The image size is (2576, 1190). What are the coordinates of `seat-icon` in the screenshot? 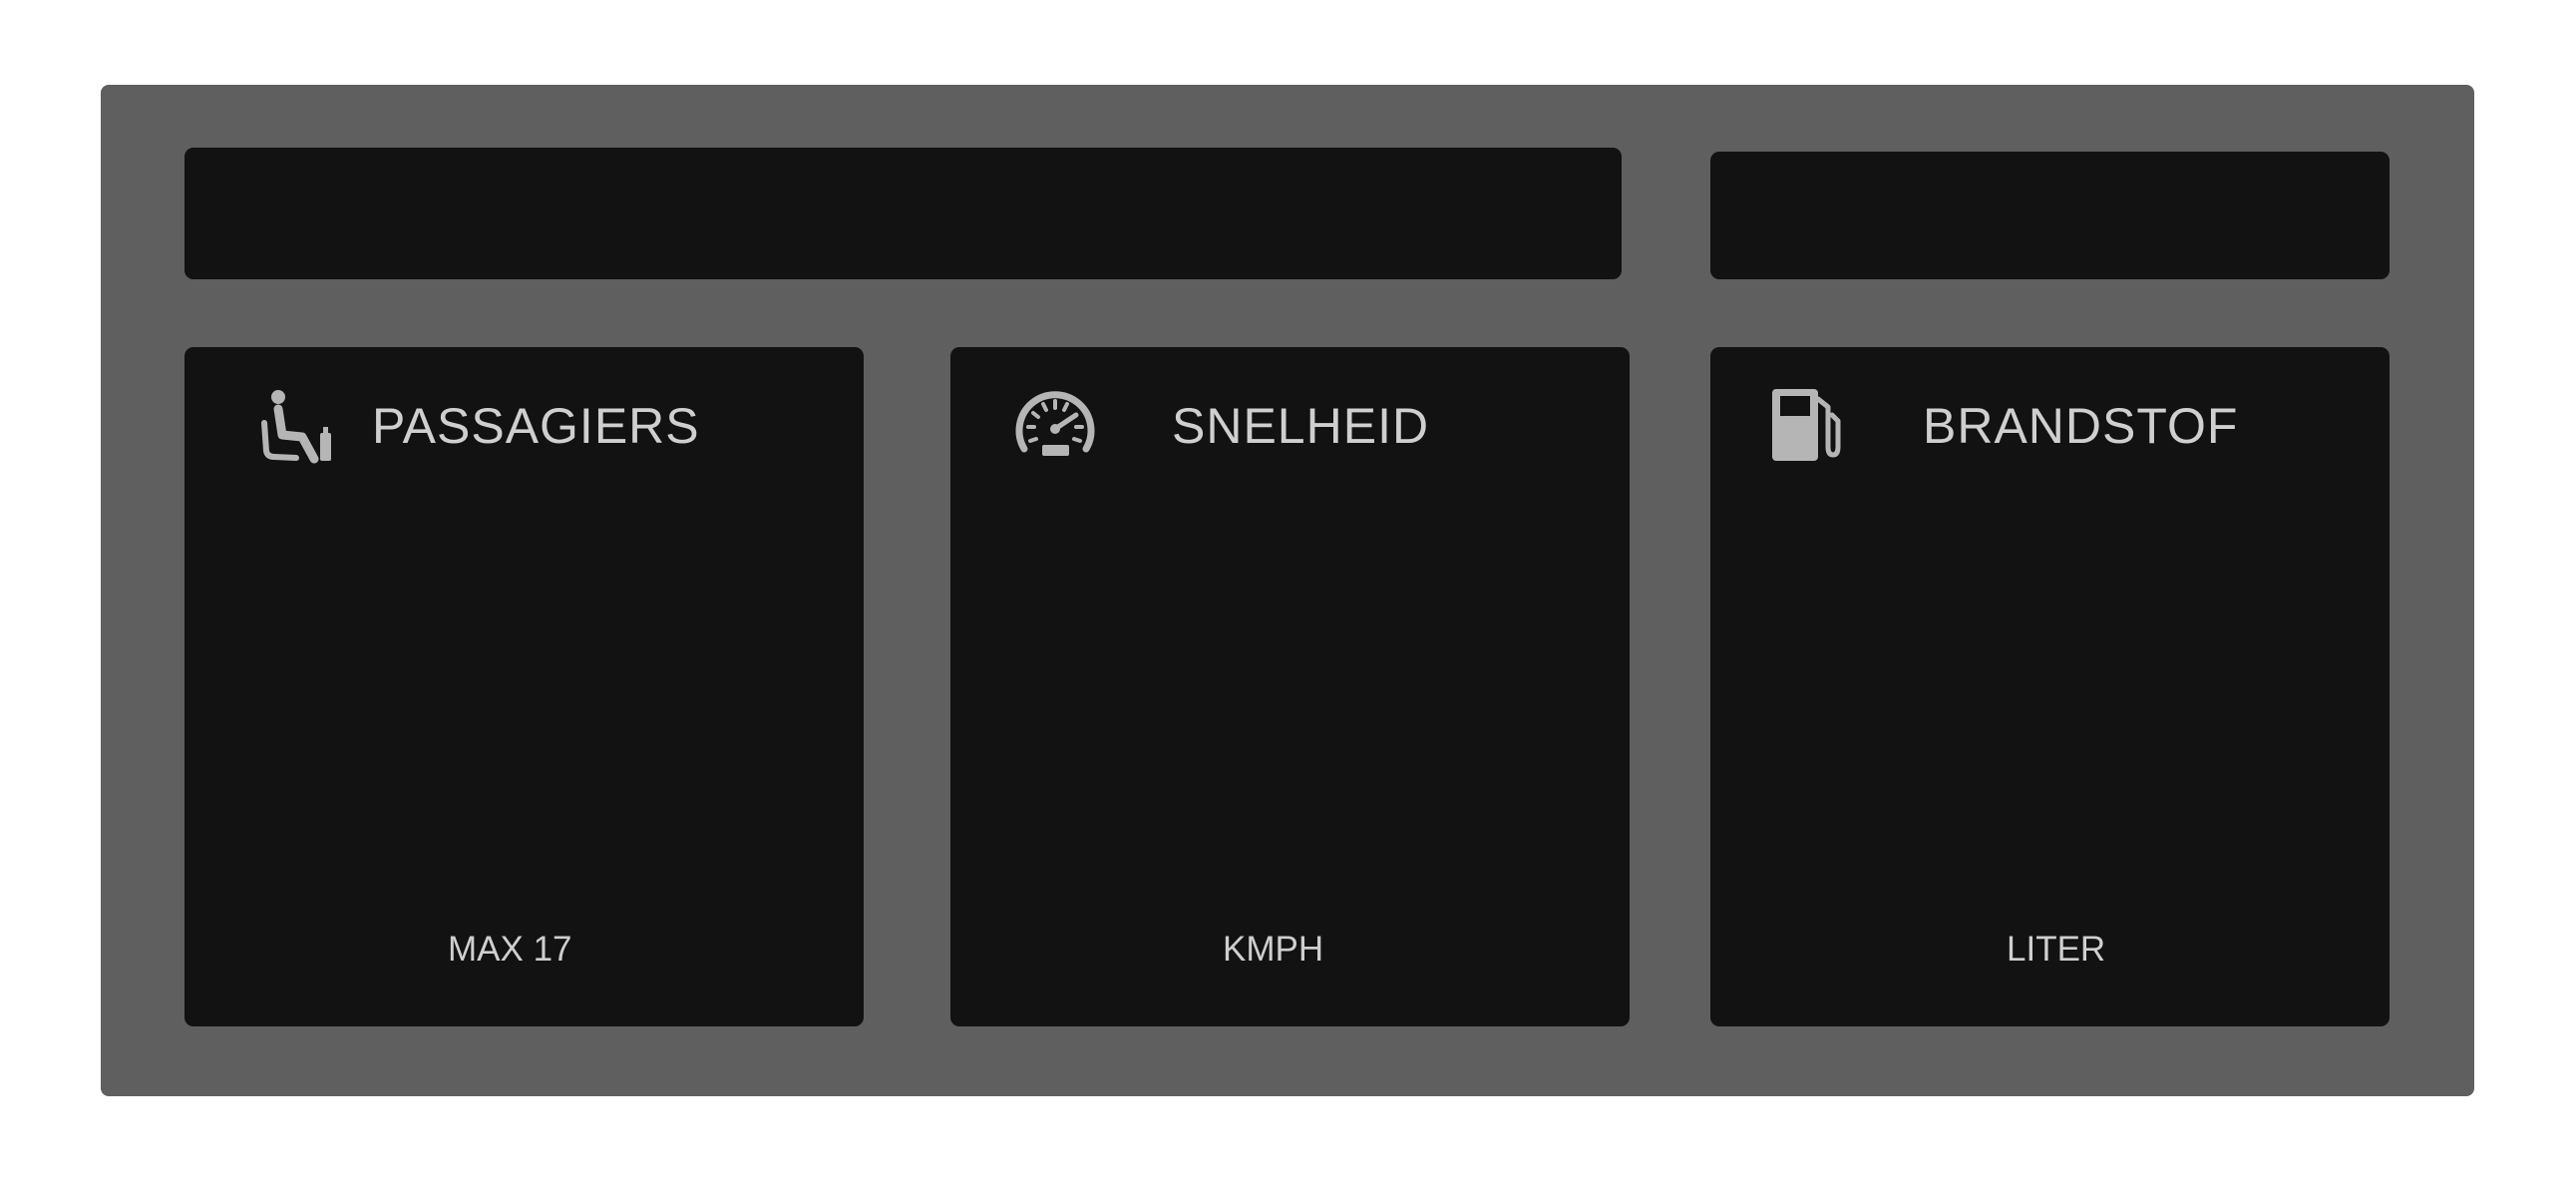 It's located at (301, 425).